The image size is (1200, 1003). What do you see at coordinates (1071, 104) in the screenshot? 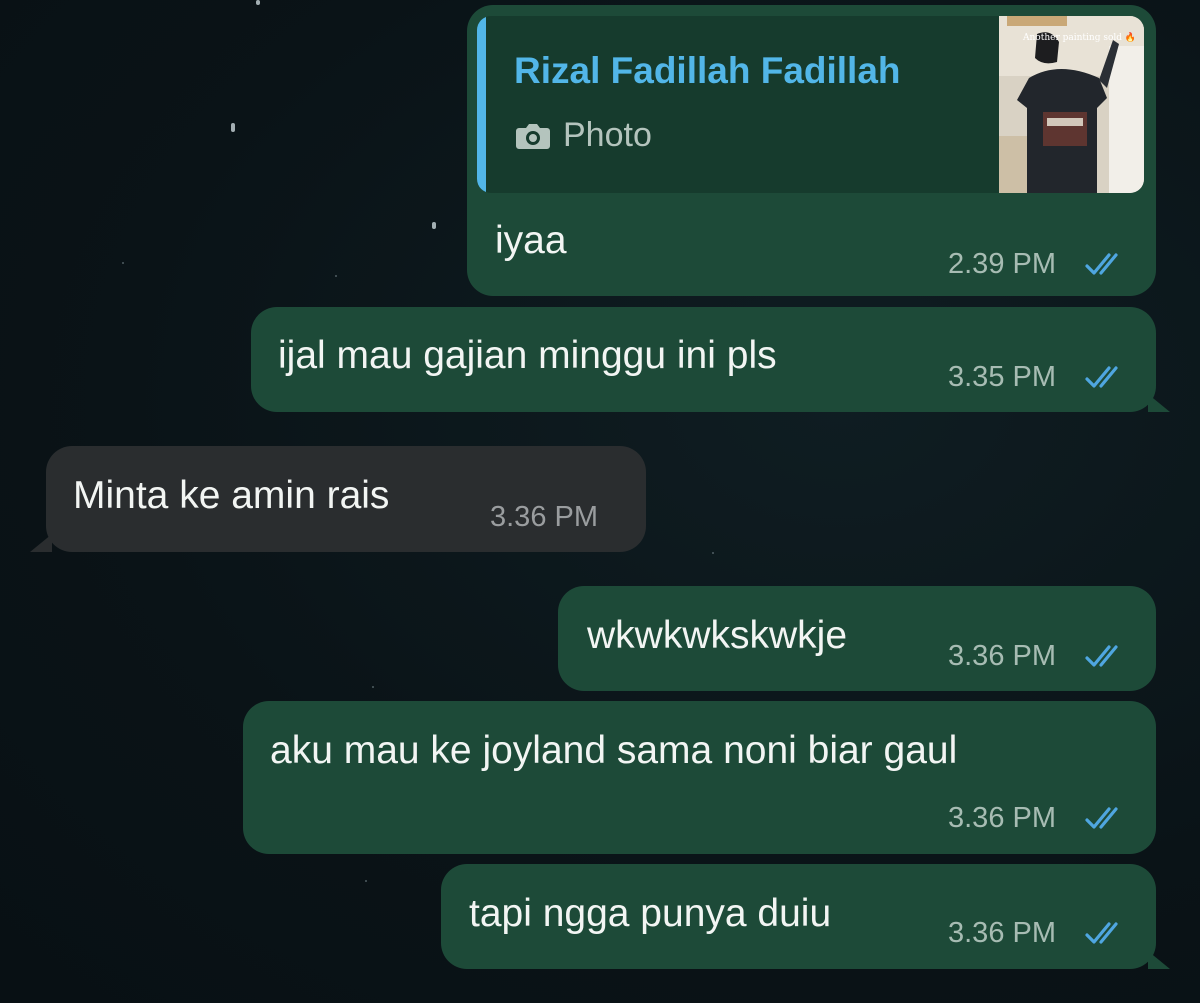
I see `reply-photo-thumbnail: Another painting sold 🔥` at bounding box center [1071, 104].